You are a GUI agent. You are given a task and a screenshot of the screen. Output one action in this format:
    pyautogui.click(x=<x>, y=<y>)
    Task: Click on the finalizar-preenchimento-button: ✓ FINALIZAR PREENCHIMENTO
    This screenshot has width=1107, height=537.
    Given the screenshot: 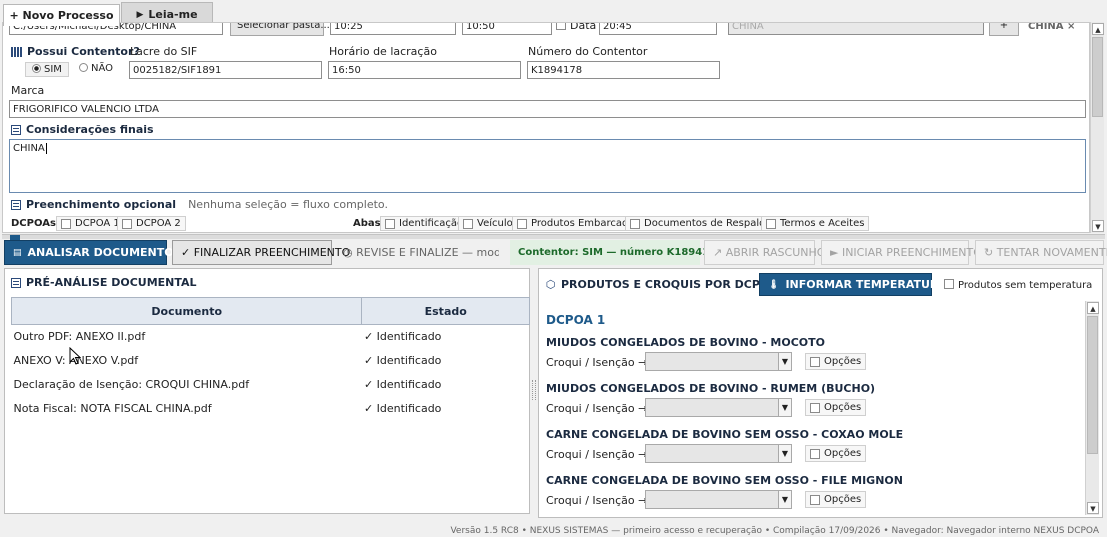 What is the action you would take?
    pyautogui.click(x=261, y=252)
    